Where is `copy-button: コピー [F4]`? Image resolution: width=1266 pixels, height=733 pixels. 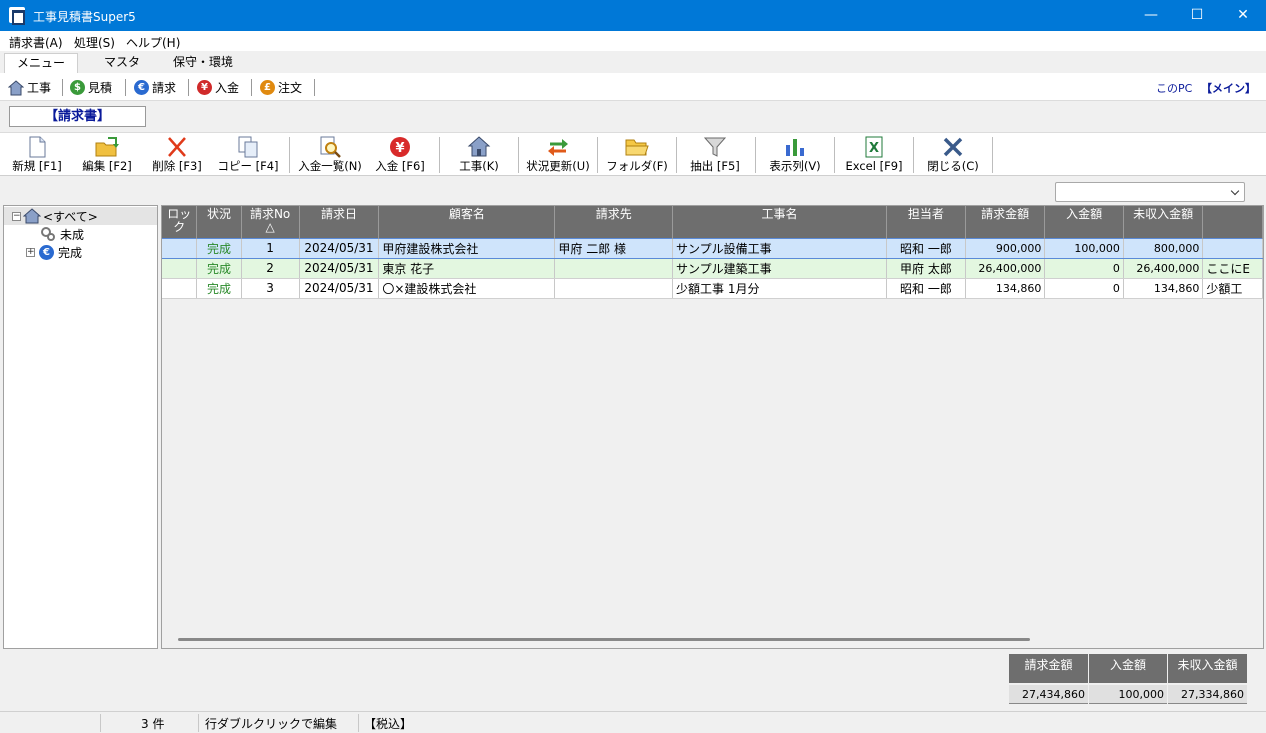 copy-button: コピー [F4] is located at coordinates (248, 155).